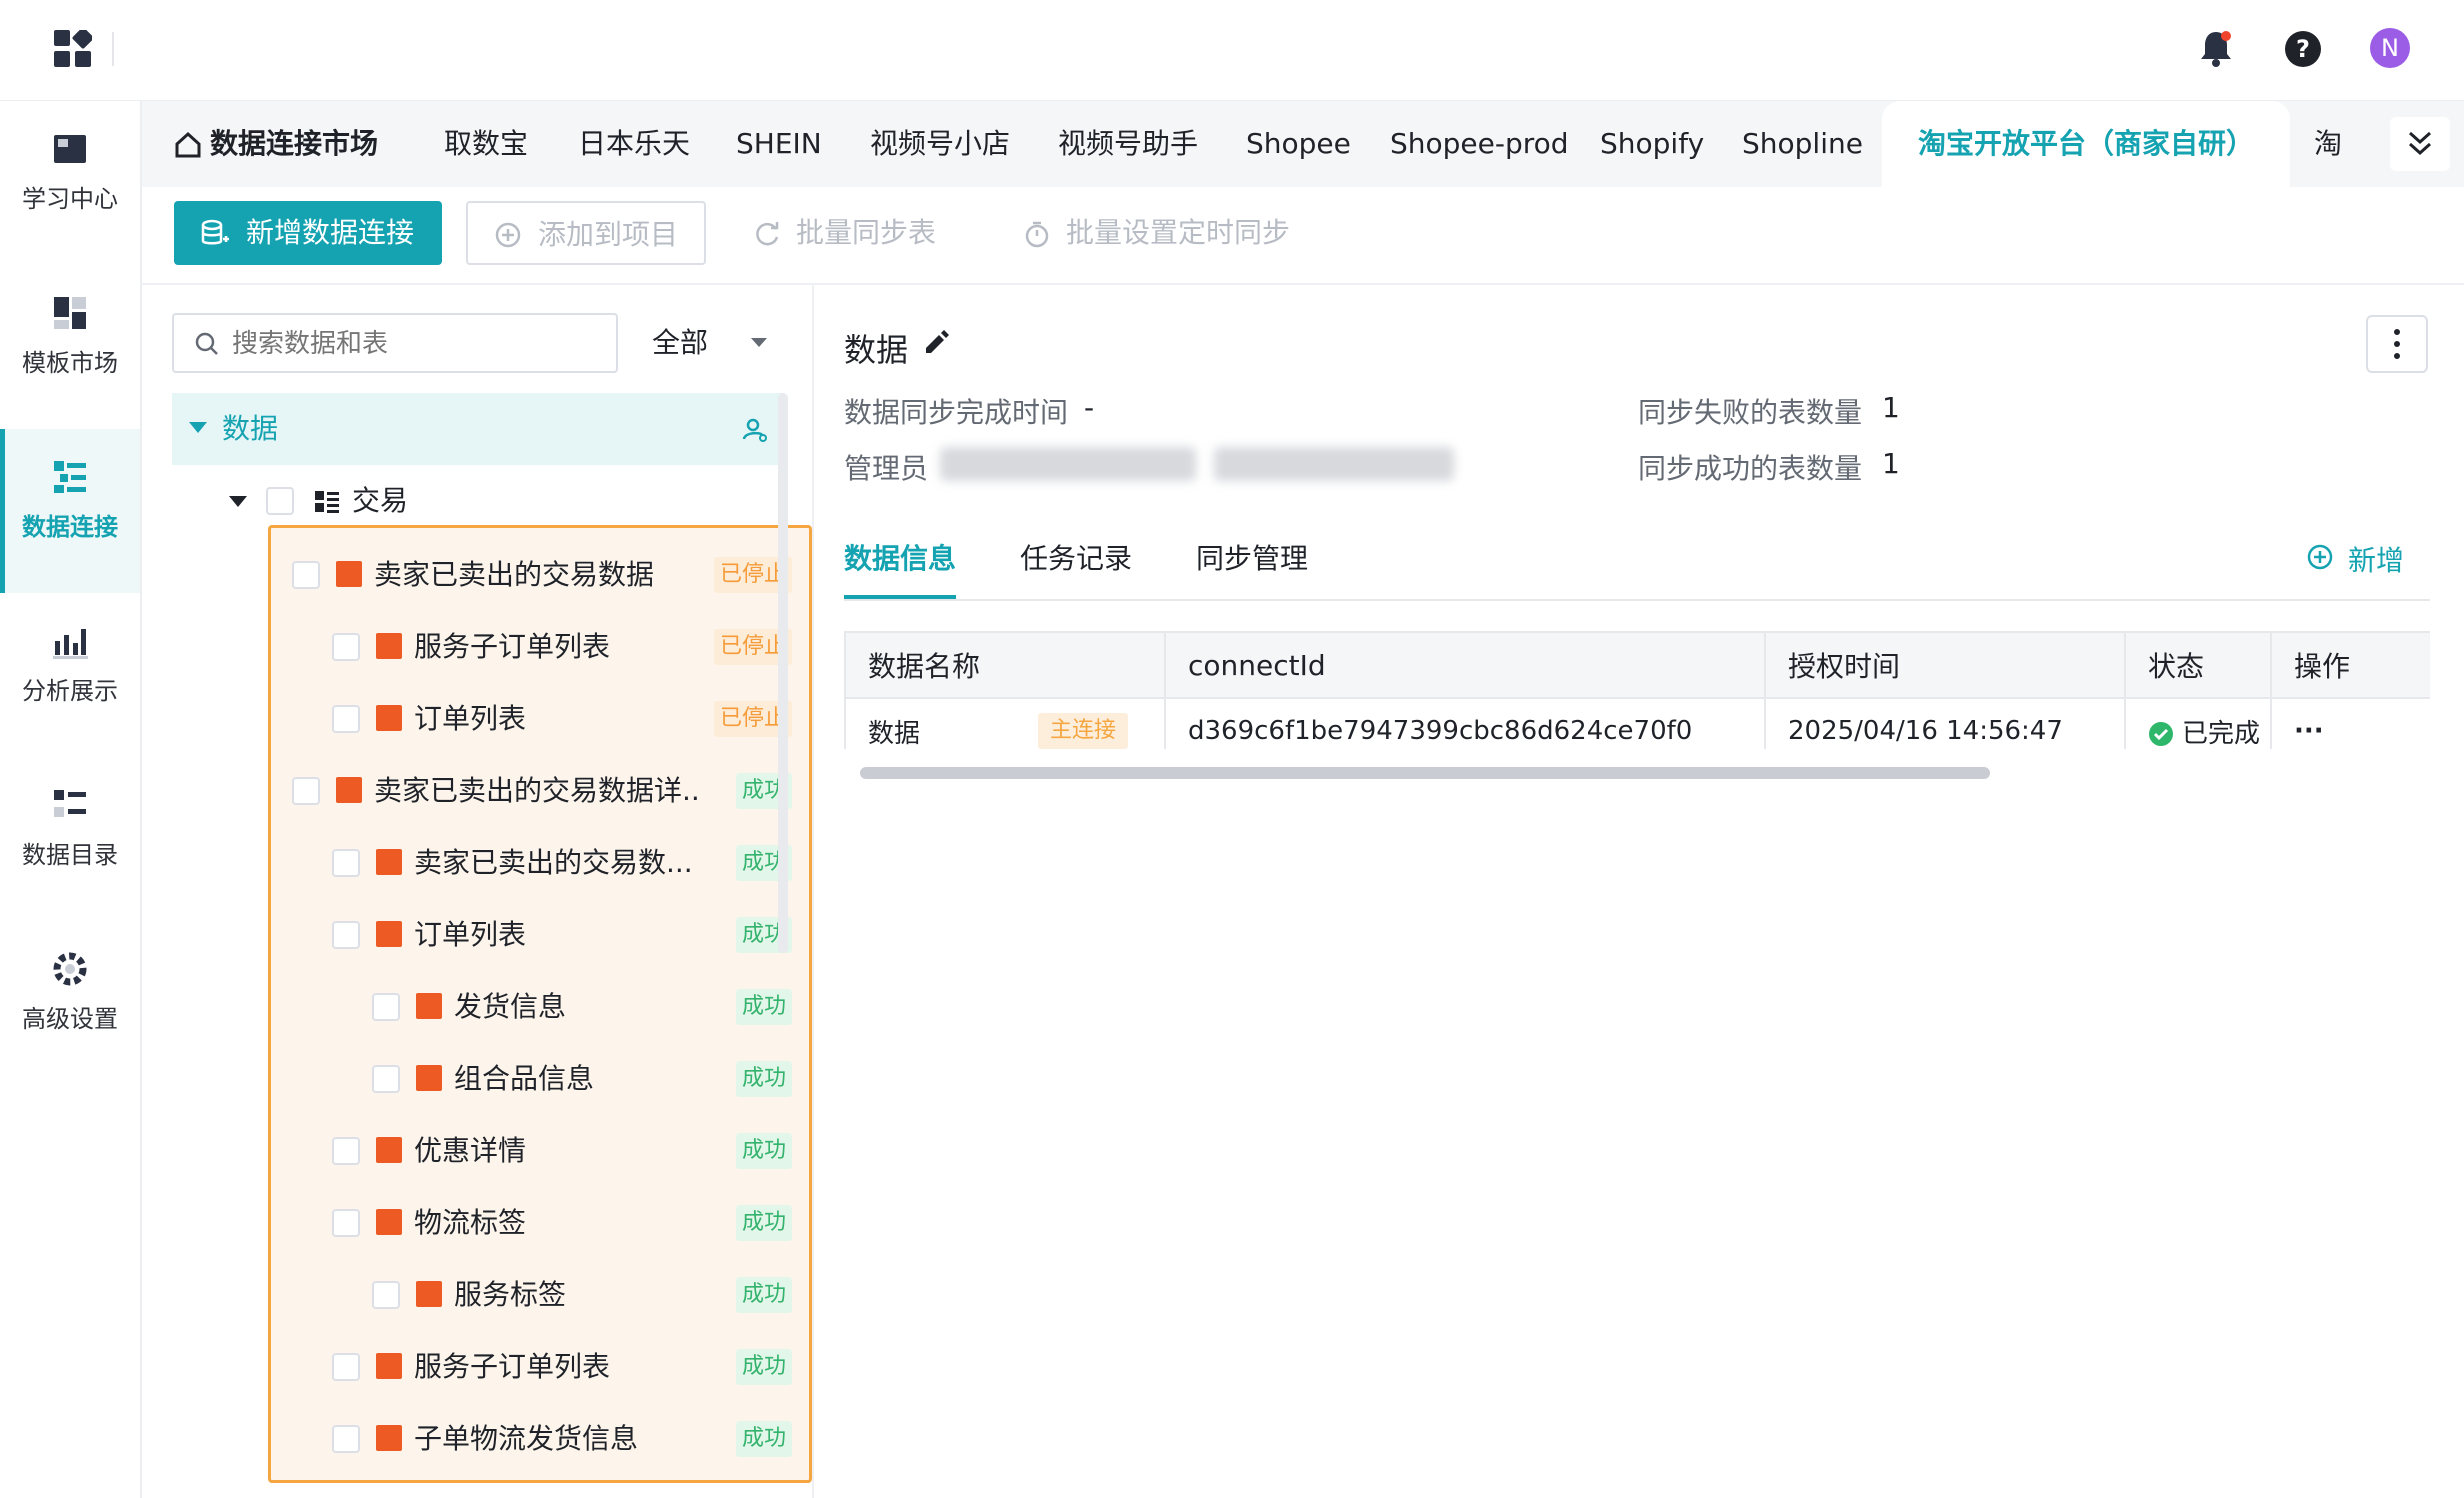 Image resolution: width=2464 pixels, height=1498 pixels. I want to click on table-h-scrollbar, so click(1425, 773).